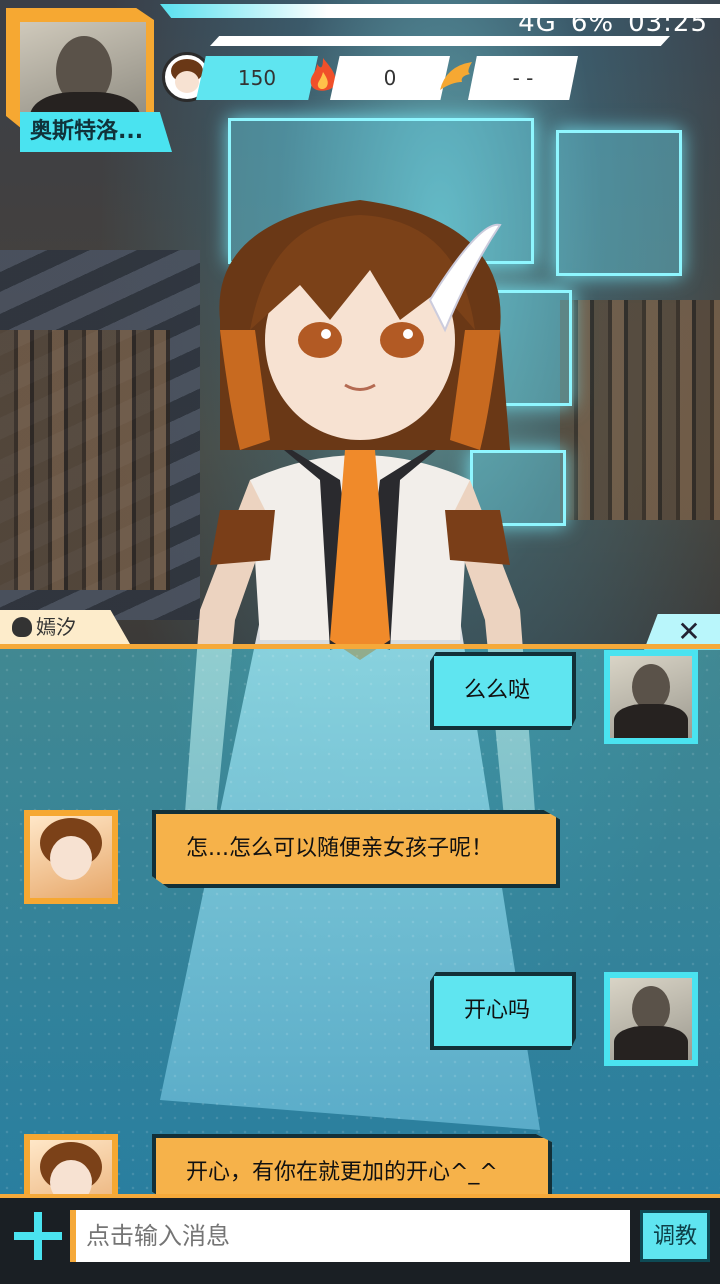 This screenshot has height=1284, width=720. I want to click on speaker-avatar-icon, so click(22, 627).